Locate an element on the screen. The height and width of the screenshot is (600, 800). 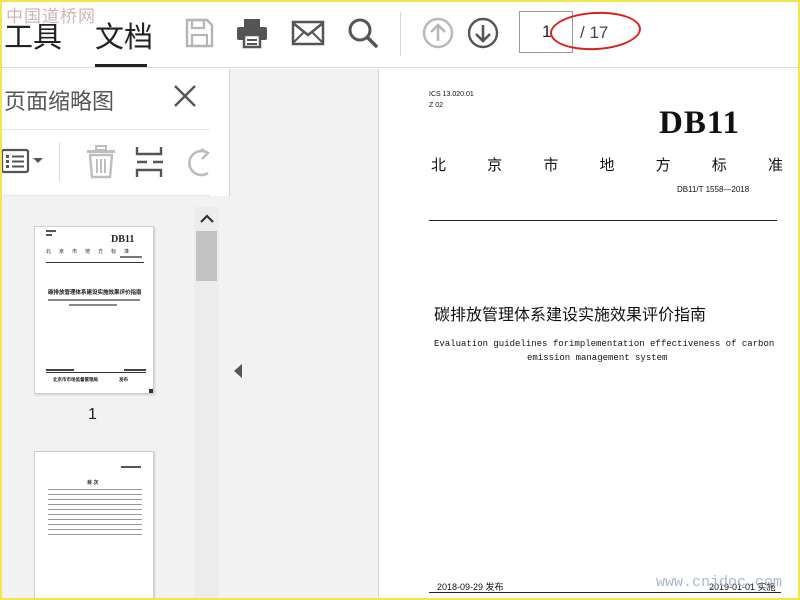
standard-name: 北 京 市 地 方 标 准 is located at coordinates (607, 164).